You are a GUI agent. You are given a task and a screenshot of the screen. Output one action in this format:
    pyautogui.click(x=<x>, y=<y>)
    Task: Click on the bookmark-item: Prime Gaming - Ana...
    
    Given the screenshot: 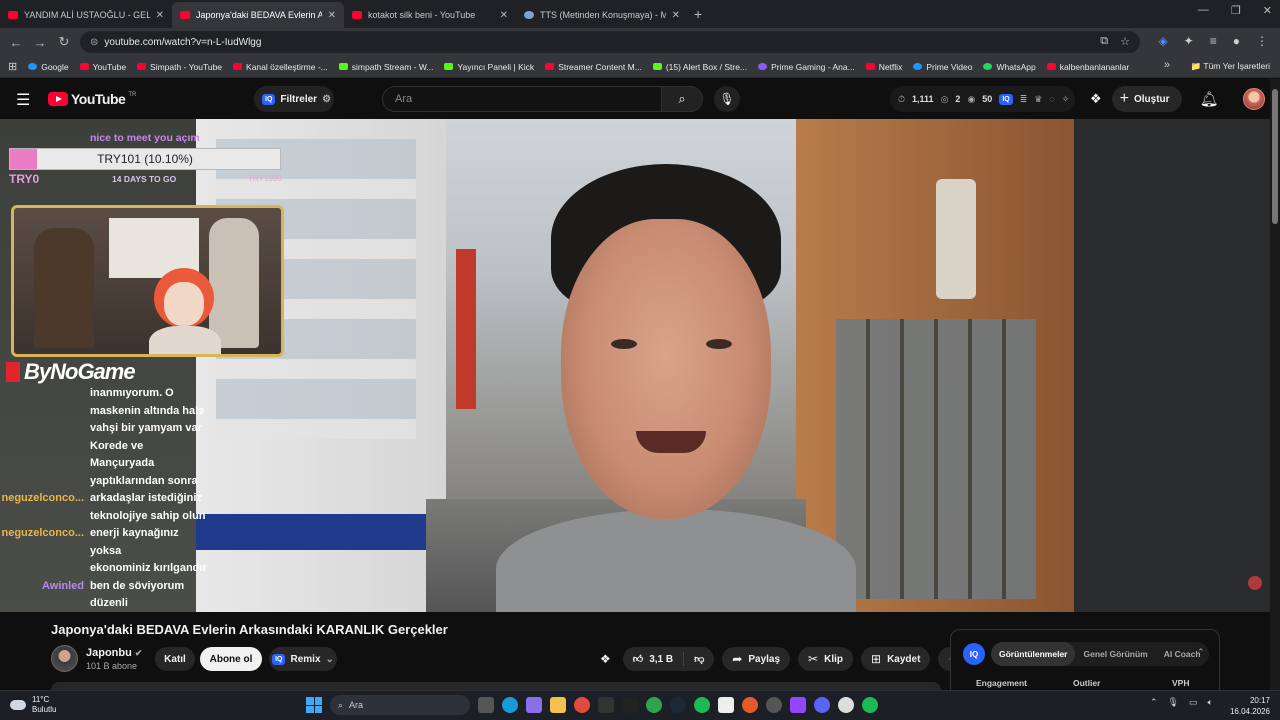 What is the action you would take?
    pyautogui.click(x=806, y=67)
    